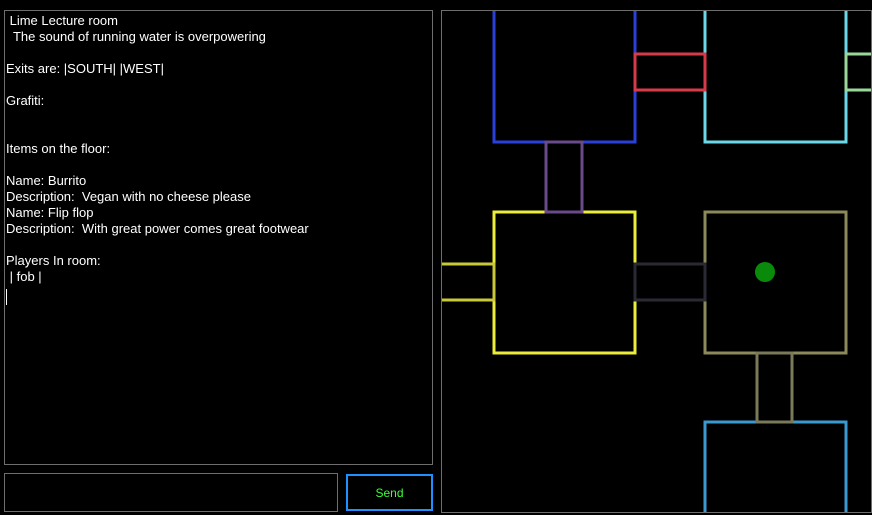  I want to click on olive-corridor, so click(774, 387).